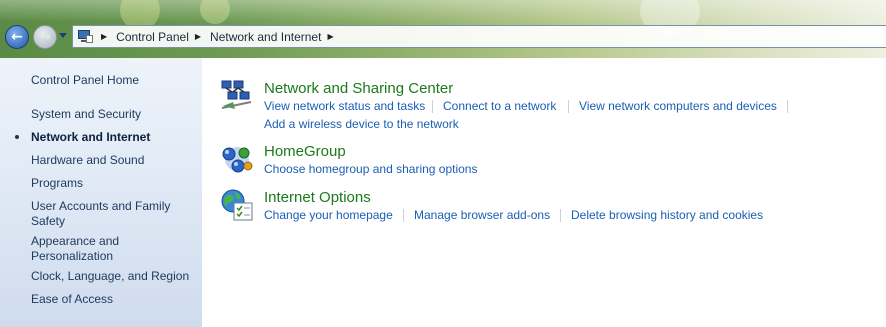 This screenshot has height=327, width=886. I want to click on task-add-wireless-device: Add a wireless device to the network, so click(361, 124).